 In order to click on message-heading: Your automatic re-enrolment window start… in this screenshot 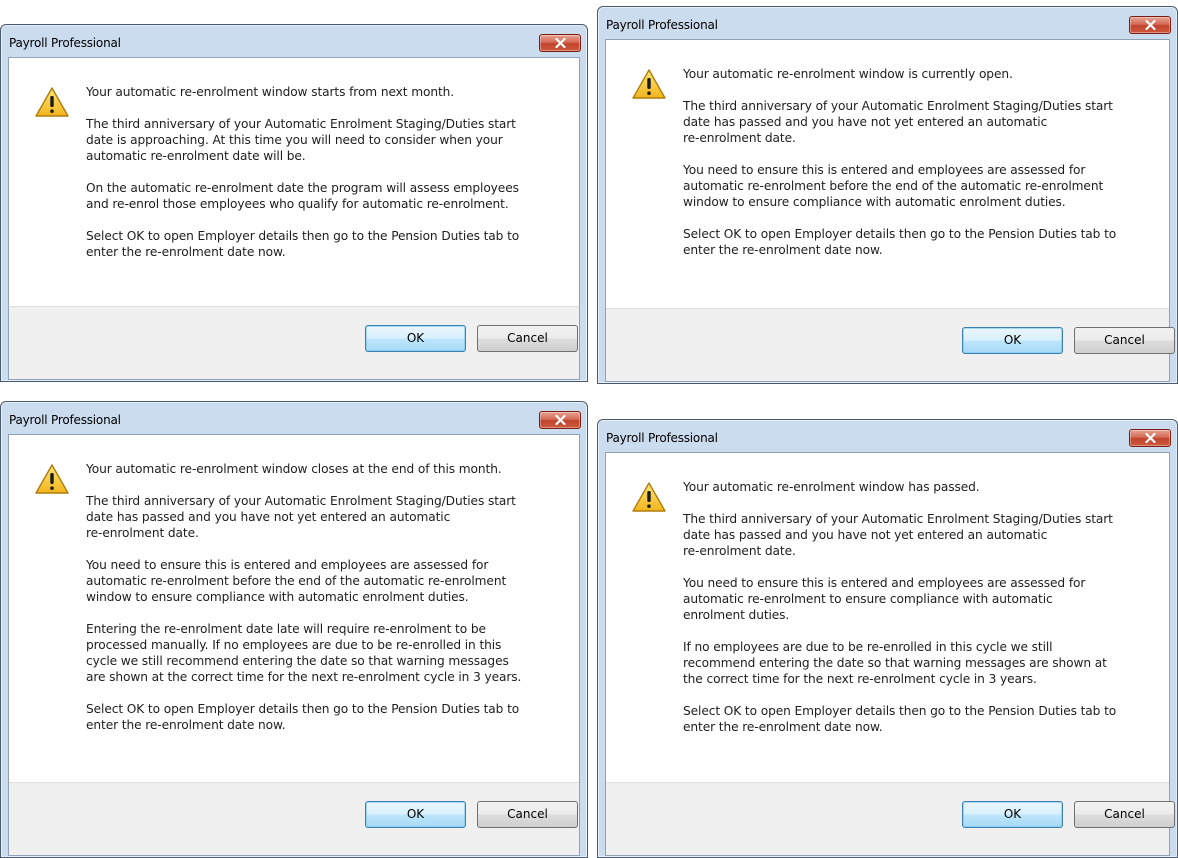, I will do `click(270, 92)`.